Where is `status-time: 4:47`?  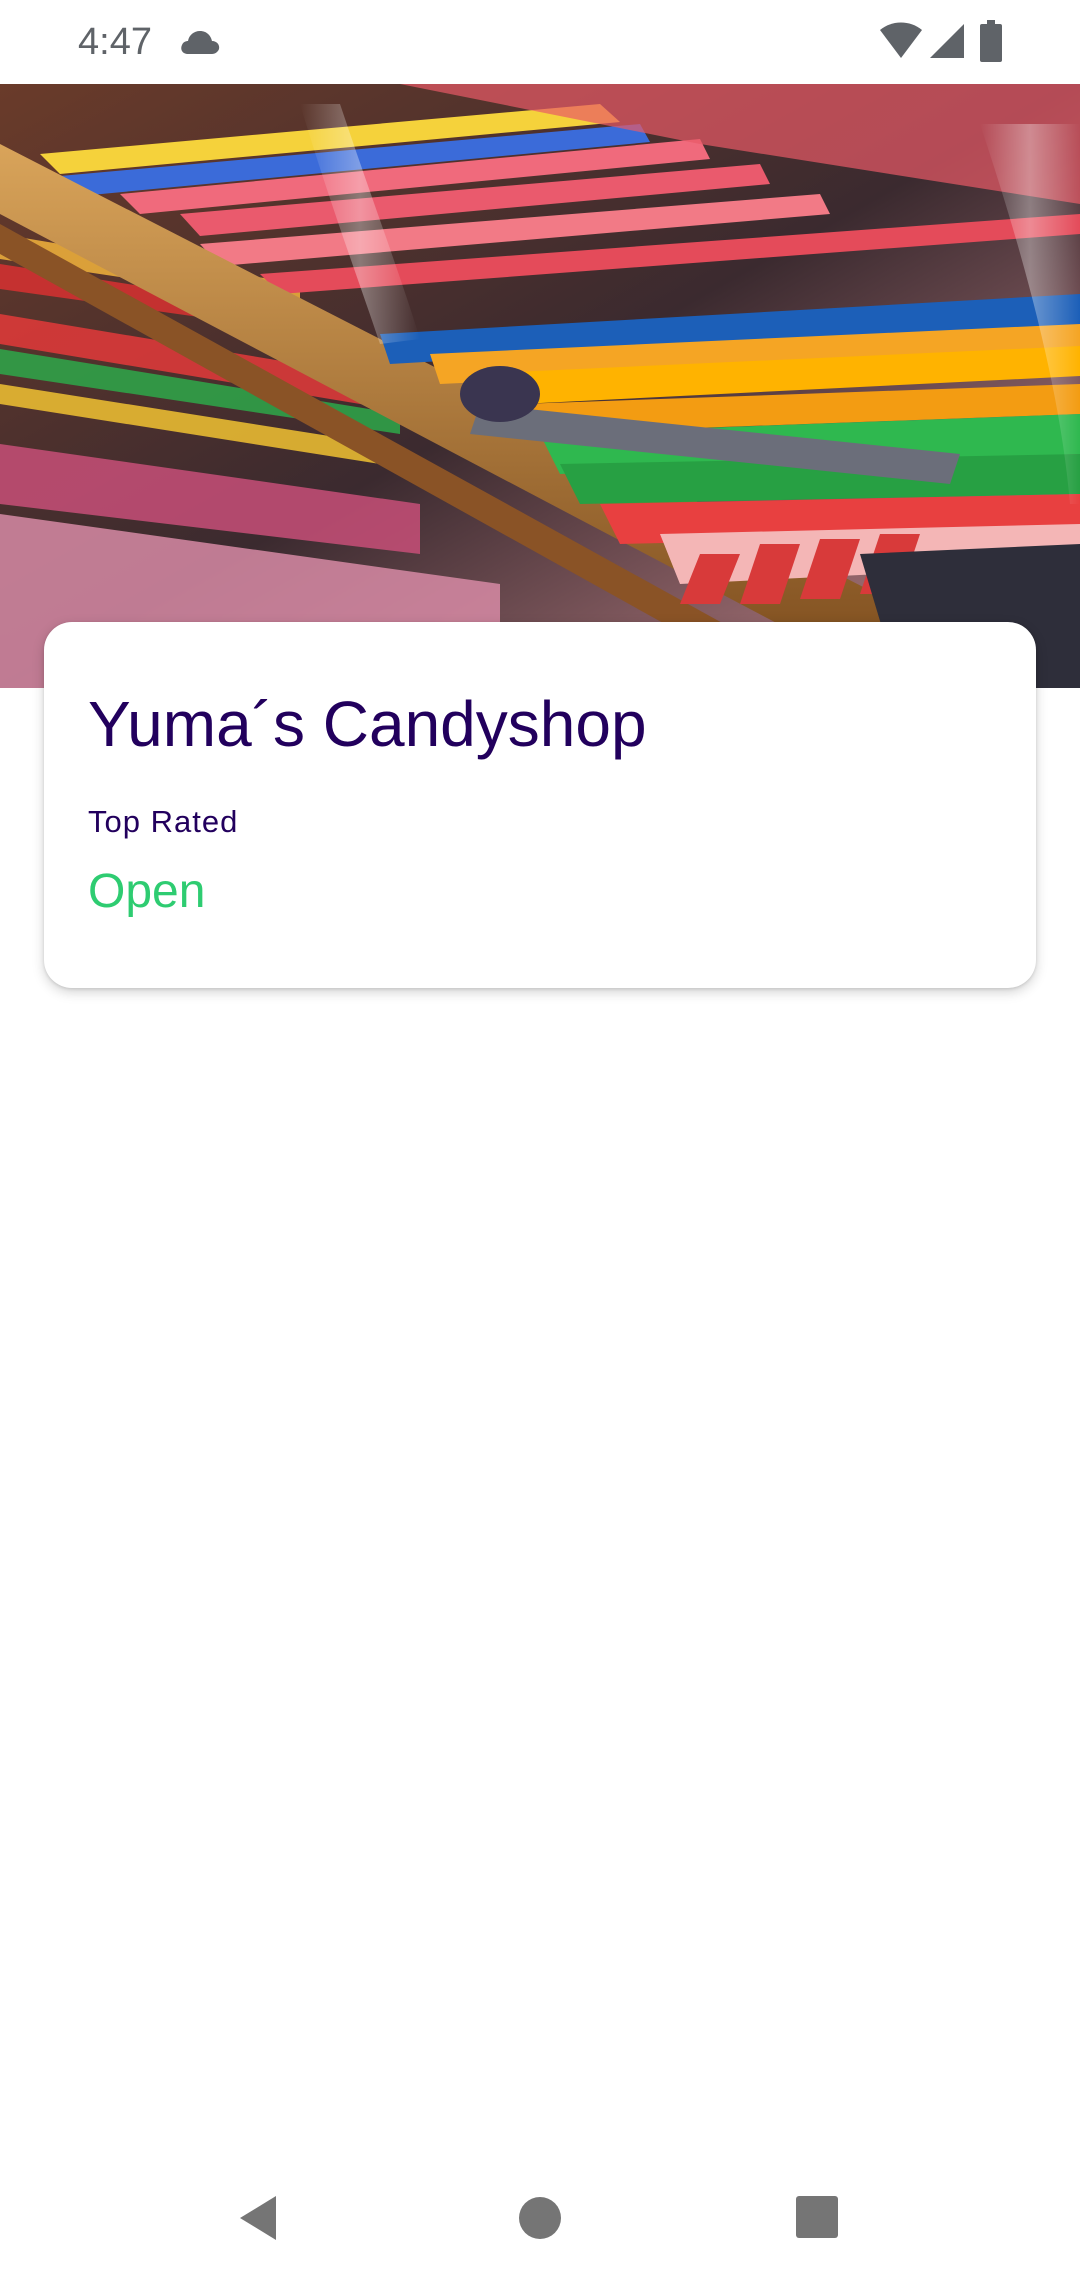 status-time: 4:47 is located at coordinates (115, 42).